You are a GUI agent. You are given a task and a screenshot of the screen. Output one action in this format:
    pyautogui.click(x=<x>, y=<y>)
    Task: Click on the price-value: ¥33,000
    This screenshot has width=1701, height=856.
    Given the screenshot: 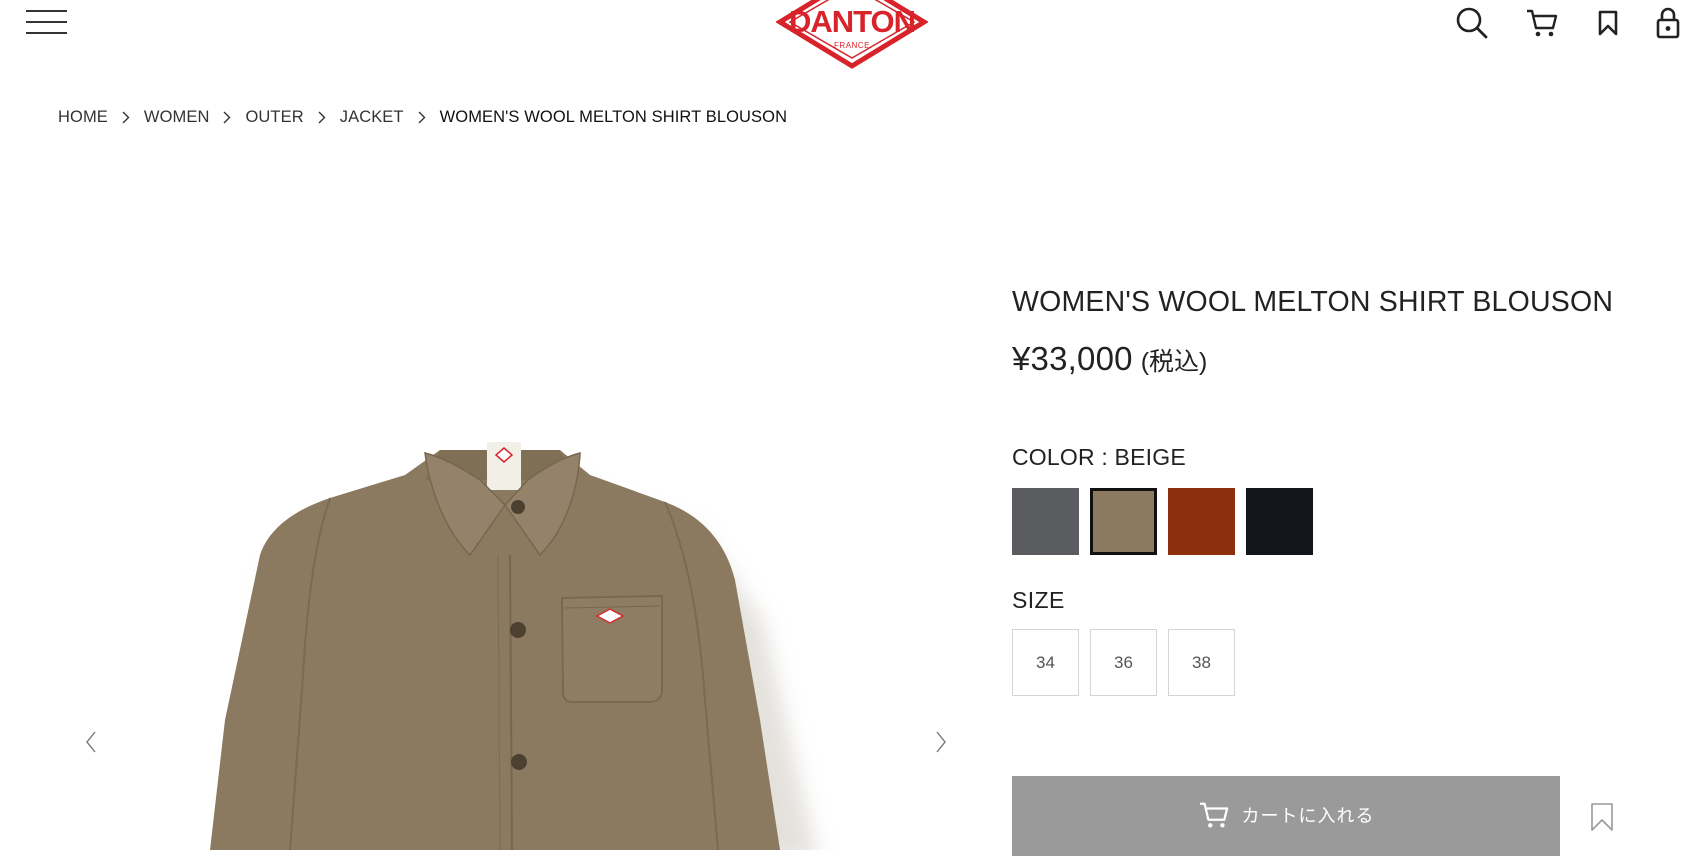 What is the action you would take?
    pyautogui.click(x=1072, y=358)
    